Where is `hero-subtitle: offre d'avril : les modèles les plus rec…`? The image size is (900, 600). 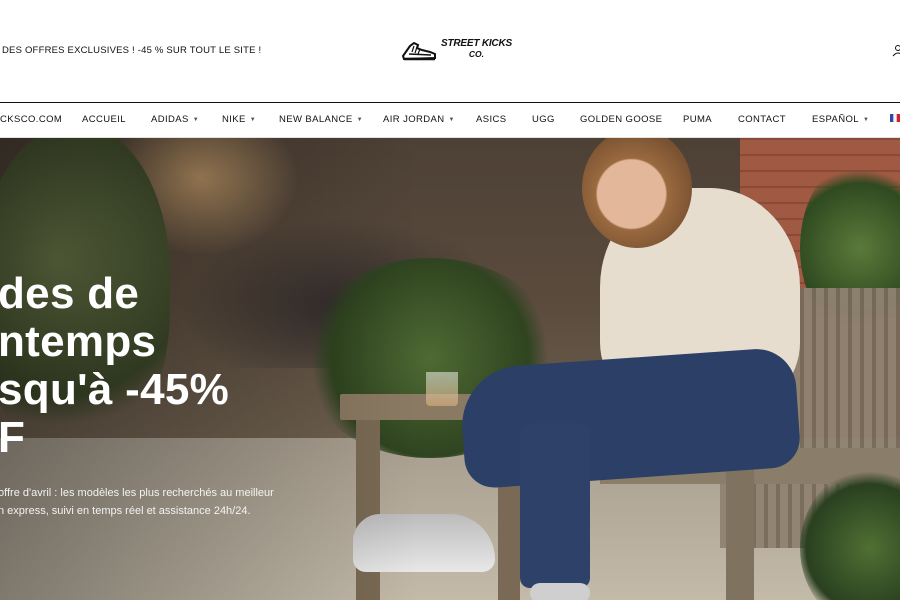 hero-subtitle: offre d'avril : les modèles les plus rec… is located at coordinates (164, 502).